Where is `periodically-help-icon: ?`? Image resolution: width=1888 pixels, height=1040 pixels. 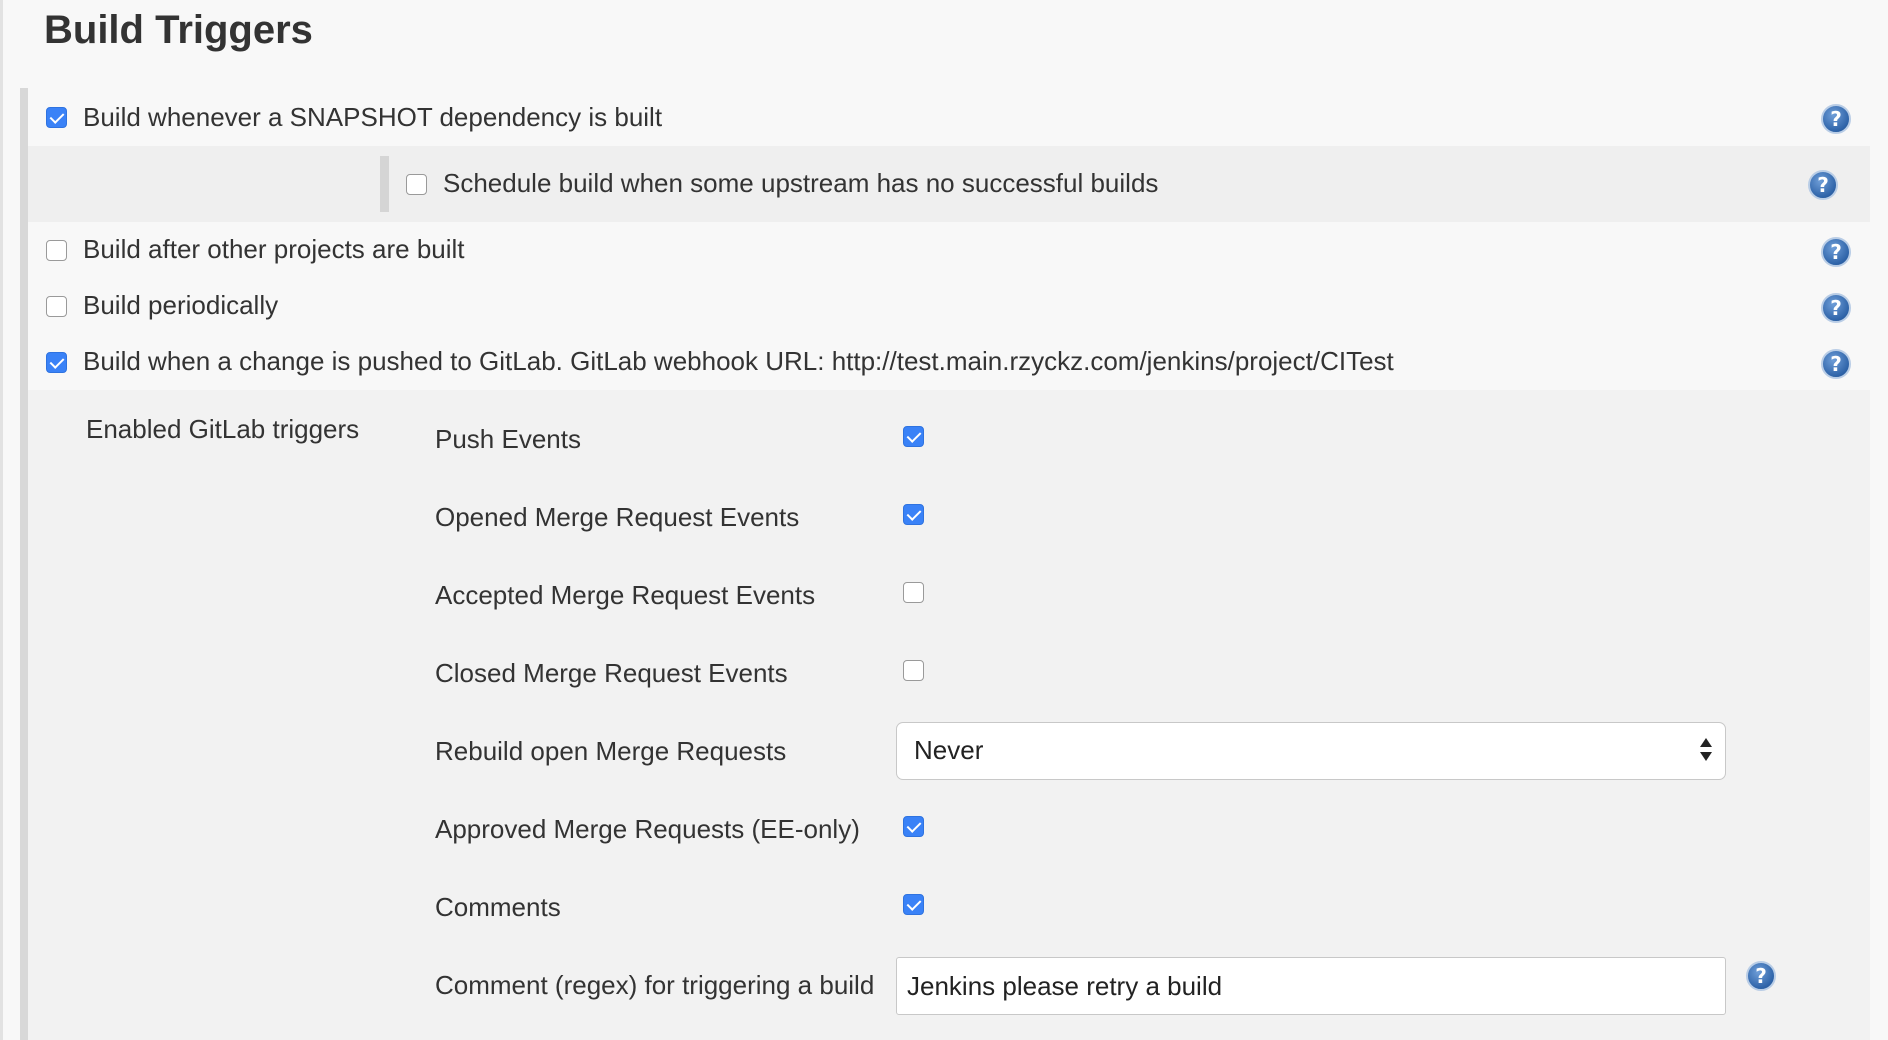
periodically-help-icon: ? is located at coordinates (1836, 308).